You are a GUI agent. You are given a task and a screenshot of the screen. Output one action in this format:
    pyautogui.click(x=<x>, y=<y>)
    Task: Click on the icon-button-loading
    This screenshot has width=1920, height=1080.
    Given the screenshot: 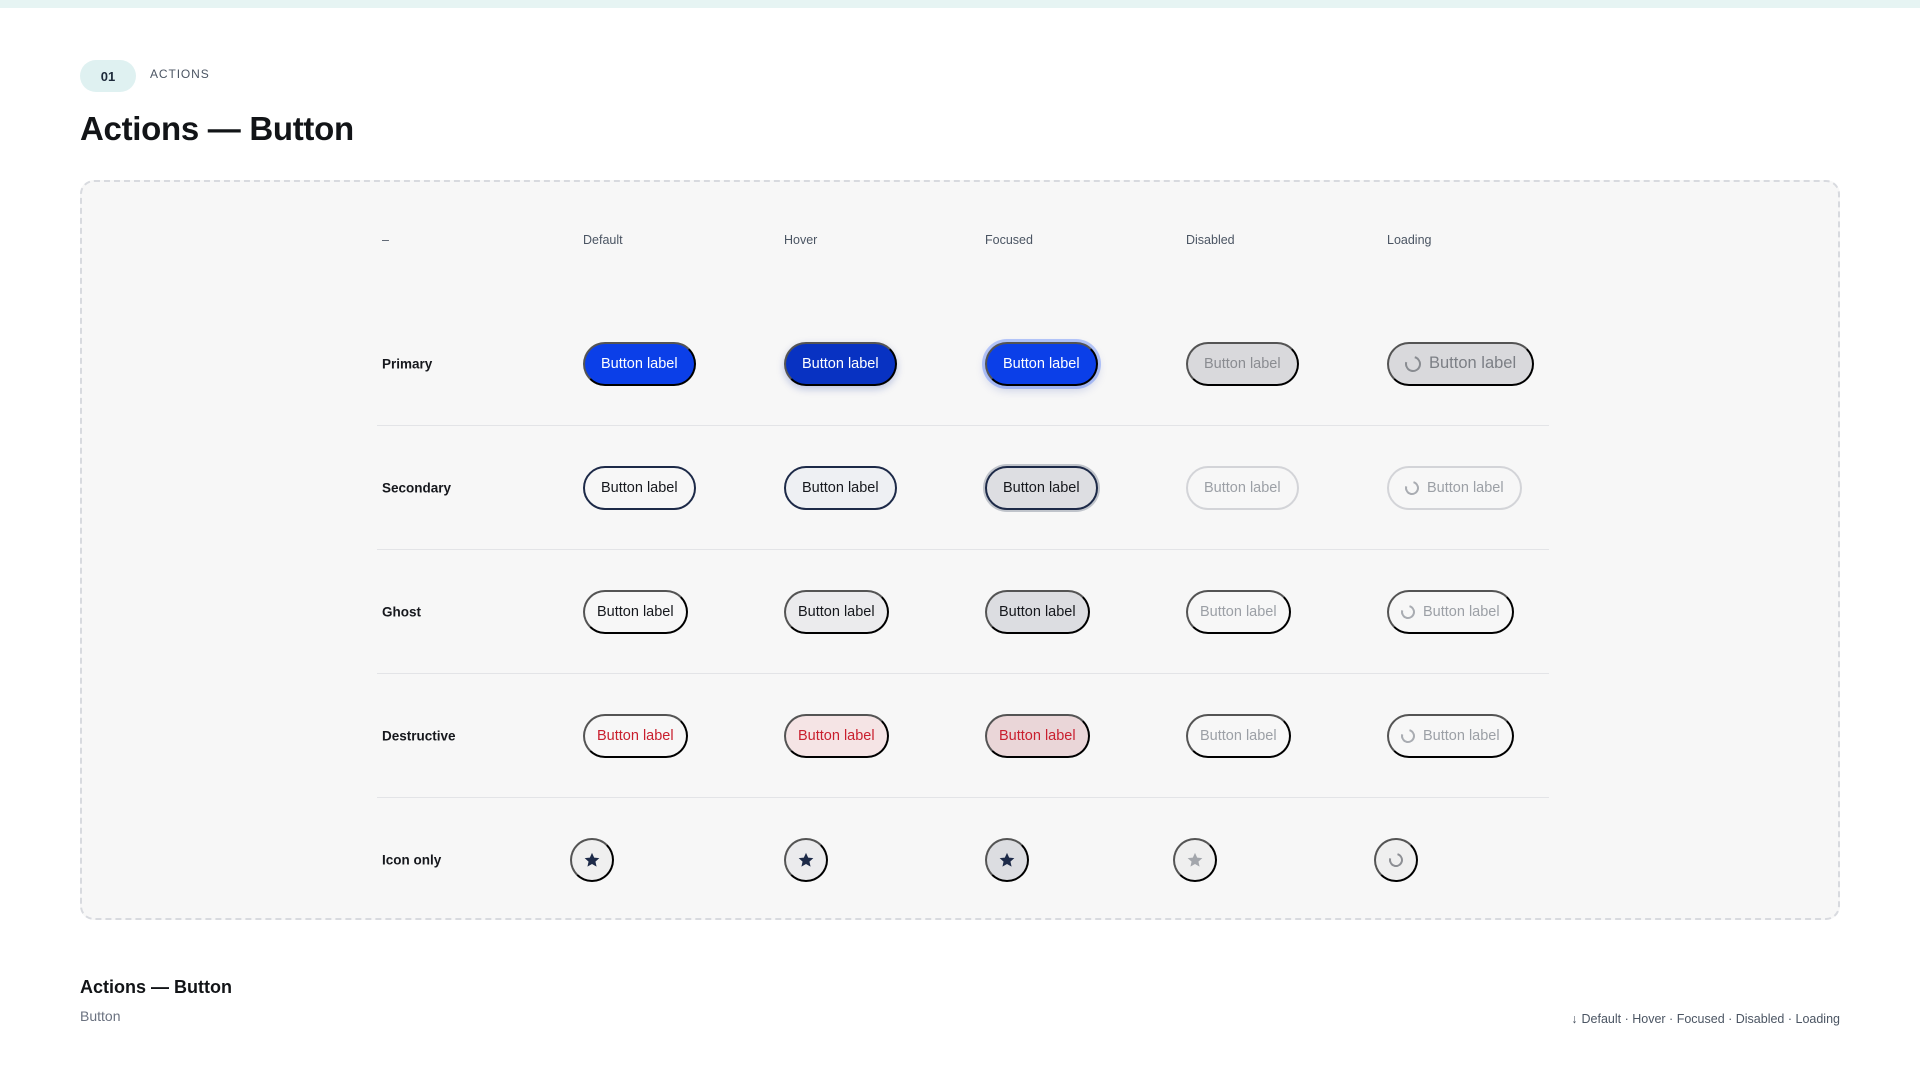 What is the action you would take?
    pyautogui.click(x=1396, y=860)
    